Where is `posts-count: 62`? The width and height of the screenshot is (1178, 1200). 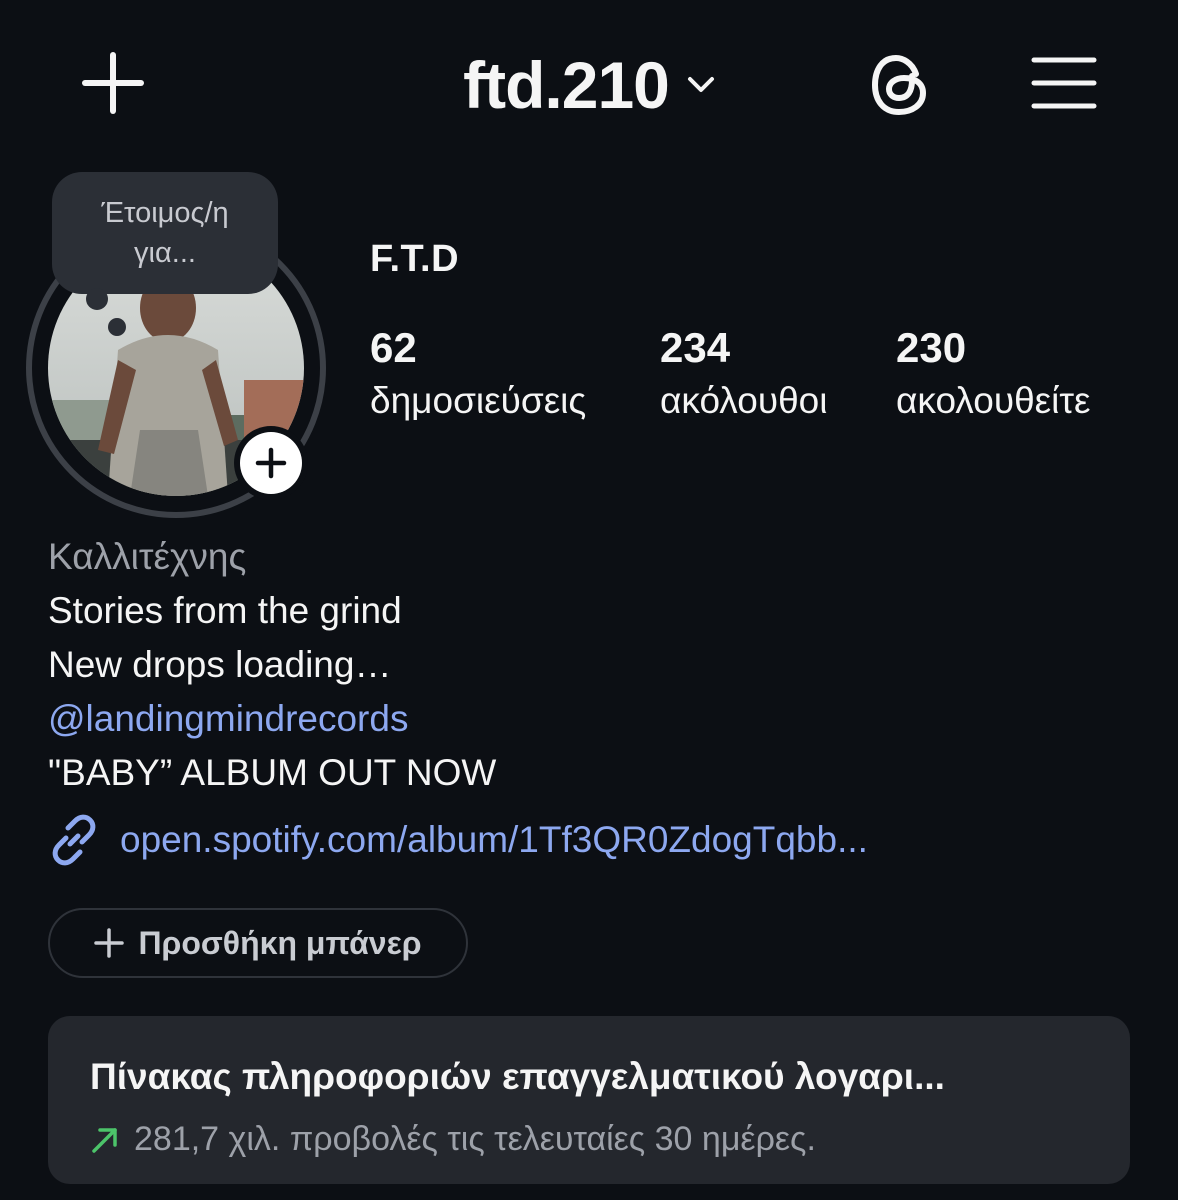
posts-count: 62 is located at coordinates (393, 347).